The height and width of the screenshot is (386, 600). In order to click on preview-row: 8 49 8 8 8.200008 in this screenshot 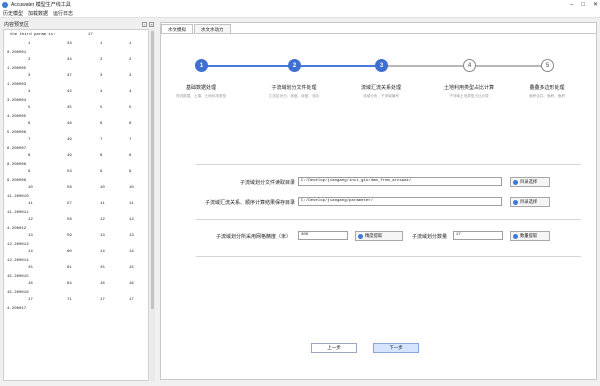, I will do `click(76, 162)`.